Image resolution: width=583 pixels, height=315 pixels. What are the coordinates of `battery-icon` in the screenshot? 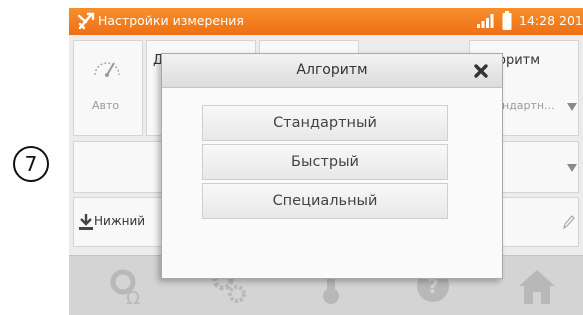 It's located at (507, 20).